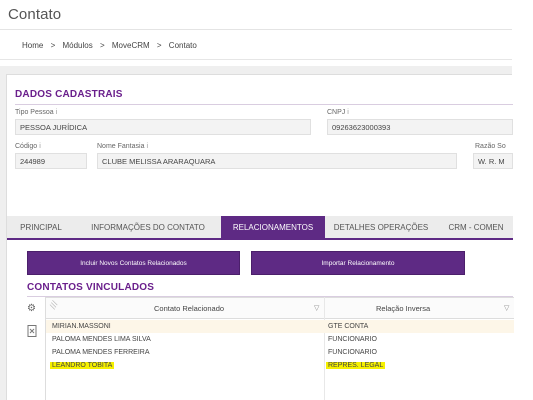 This screenshot has width=533, height=400. I want to click on table-row: PALOMA MENDES LIMA SILVA FUNCIONARIO, so click(280, 339).